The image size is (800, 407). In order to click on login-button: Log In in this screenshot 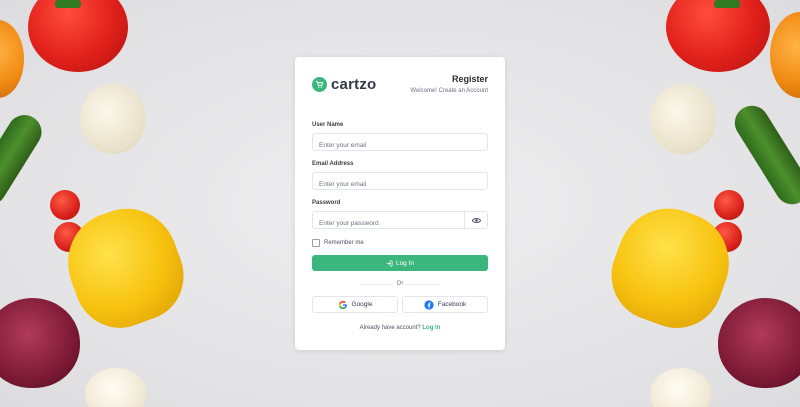, I will do `click(400, 263)`.